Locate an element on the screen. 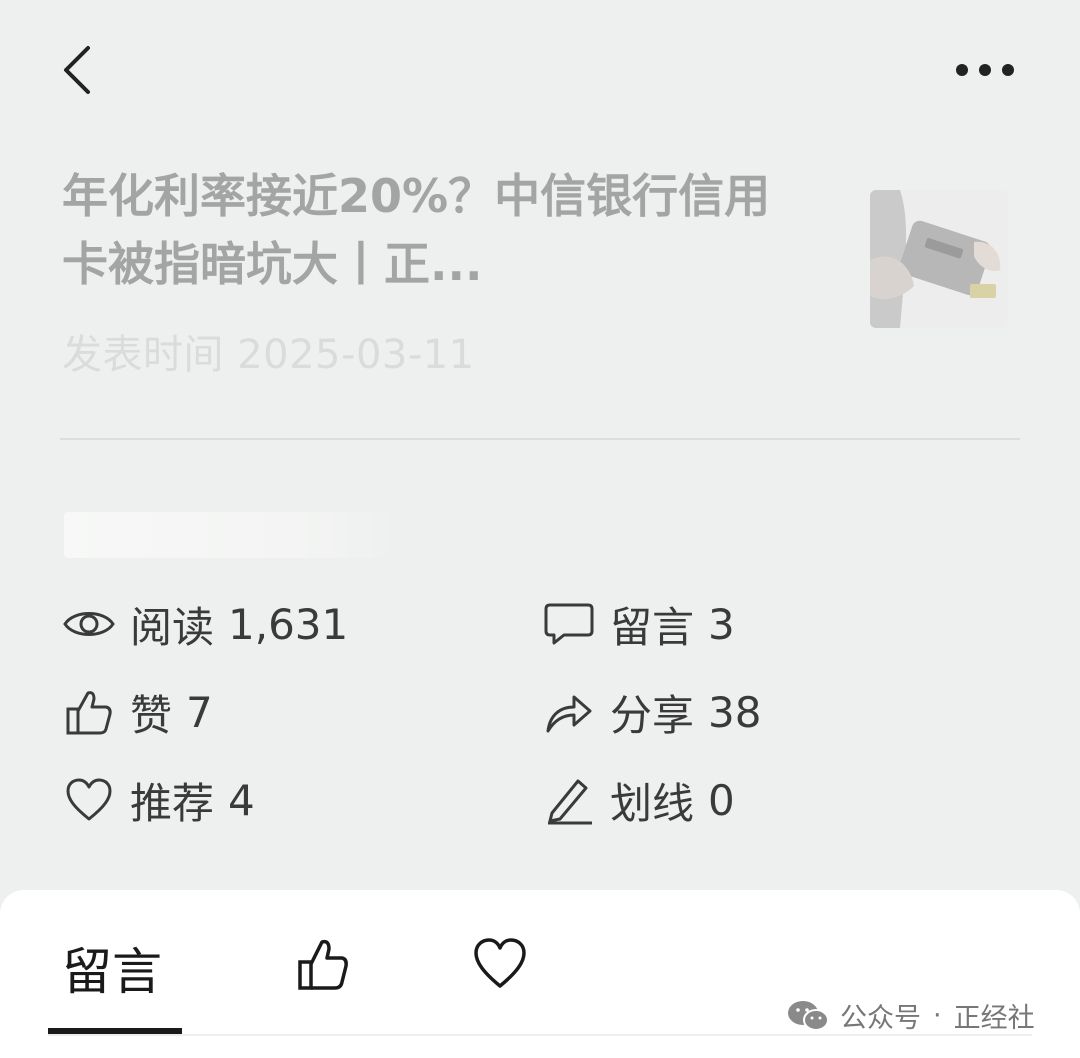 The height and width of the screenshot is (1058, 1080). tab-recommends is located at coordinates (500, 964).